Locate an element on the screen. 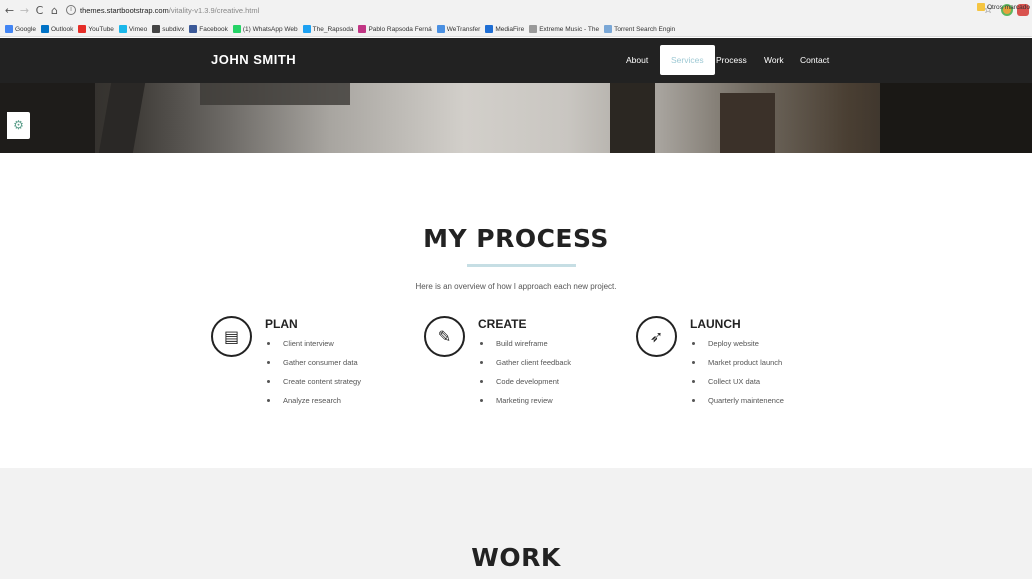  other-bookmarks: Otros marcado is located at coordinates (1003, 7).